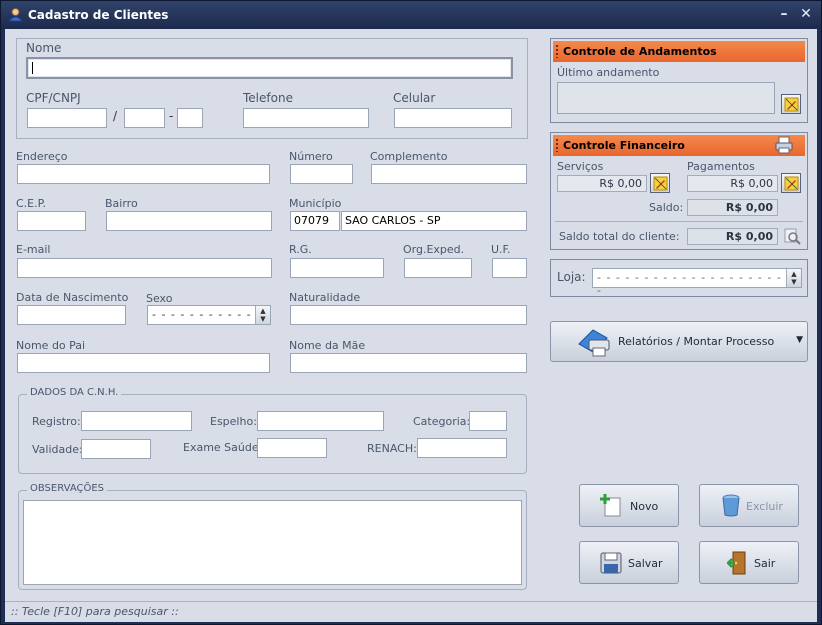 The width and height of the screenshot is (822, 625). I want to click on observacoes-textarea, so click(272, 542).